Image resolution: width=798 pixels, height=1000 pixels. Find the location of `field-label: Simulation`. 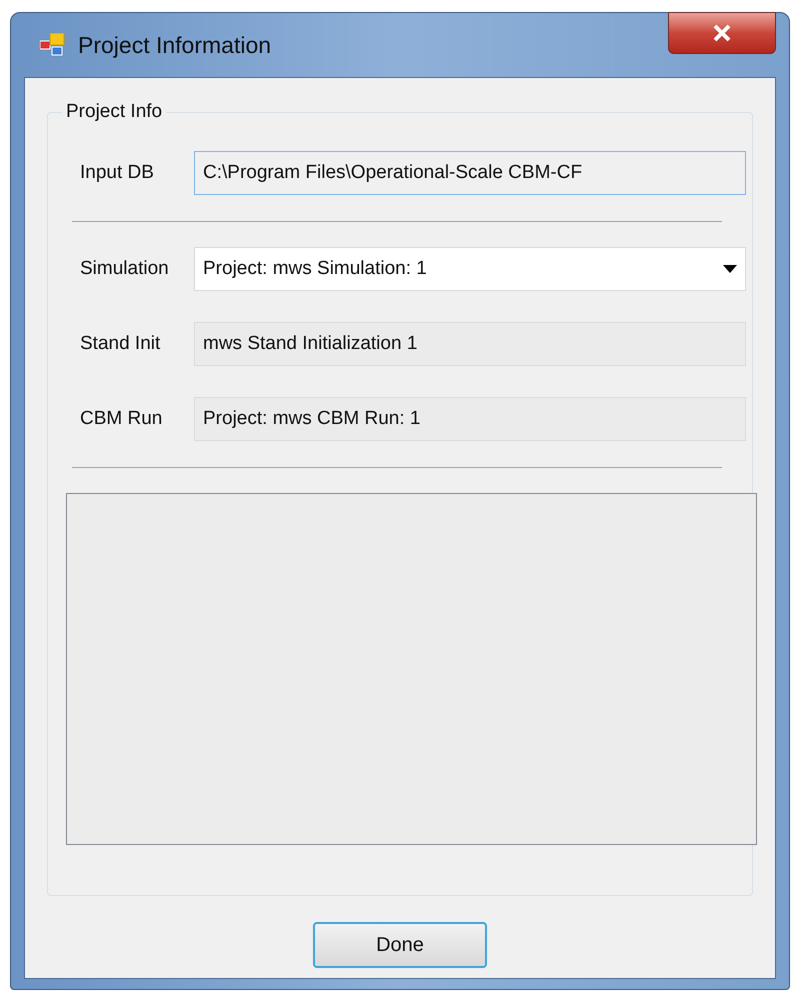

field-label: Simulation is located at coordinates (124, 268).